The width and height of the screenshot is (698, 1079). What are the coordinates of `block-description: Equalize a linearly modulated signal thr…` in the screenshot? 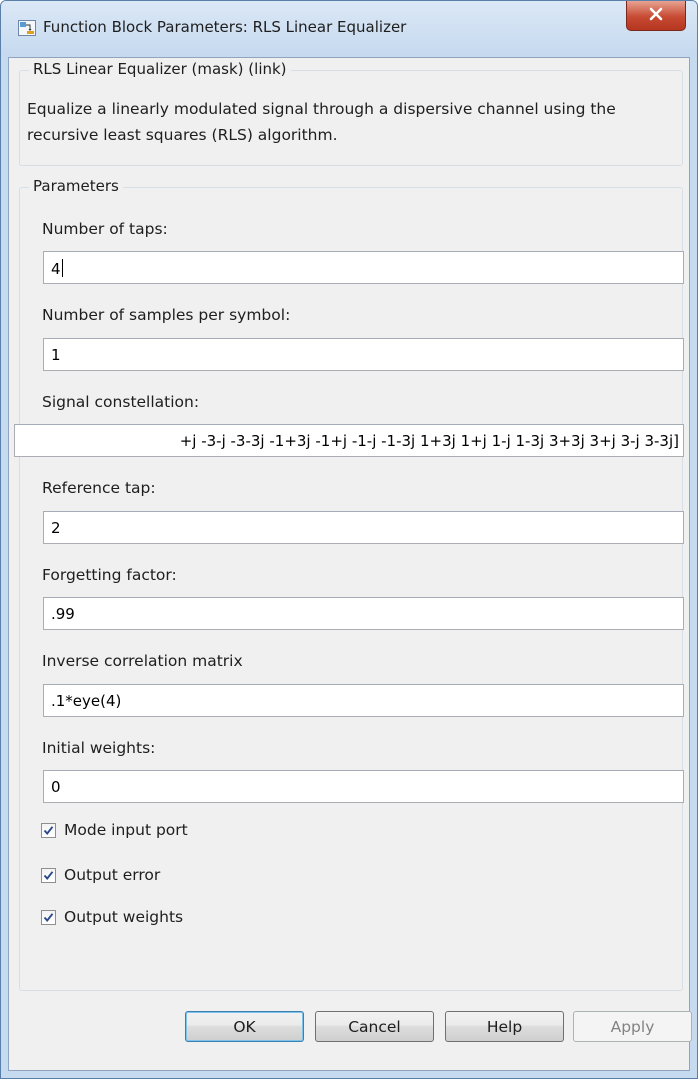 It's located at (321, 122).